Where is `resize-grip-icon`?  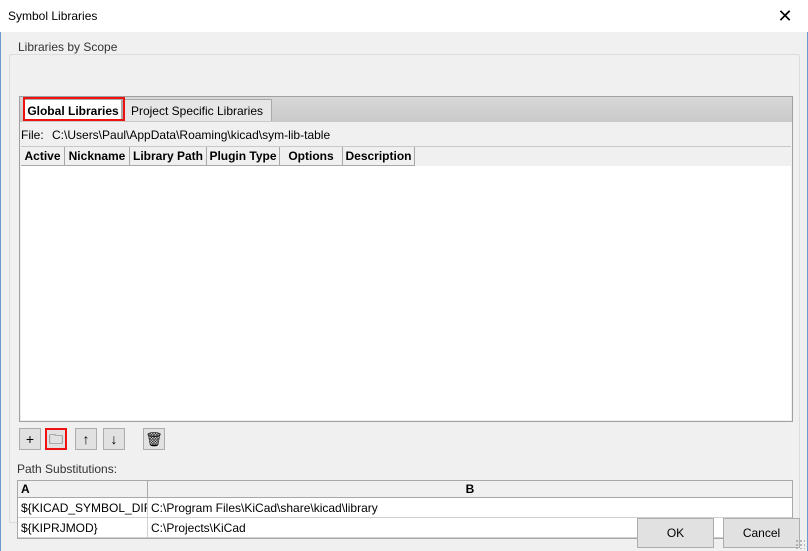
resize-grip-icon is located at coordinates (800, 544).